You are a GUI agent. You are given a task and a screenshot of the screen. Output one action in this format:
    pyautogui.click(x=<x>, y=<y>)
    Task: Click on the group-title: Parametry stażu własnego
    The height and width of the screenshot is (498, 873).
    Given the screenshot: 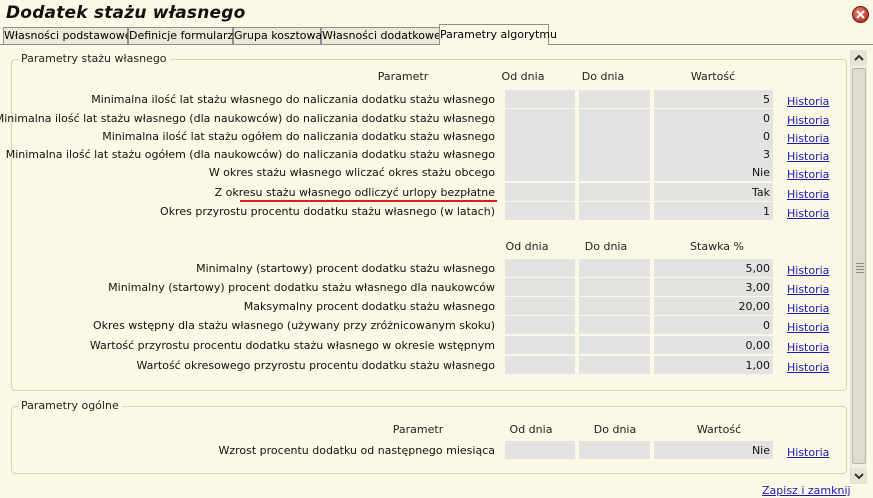 What is the action you would take?
    pyautogui.click(x=94, y=58)
    